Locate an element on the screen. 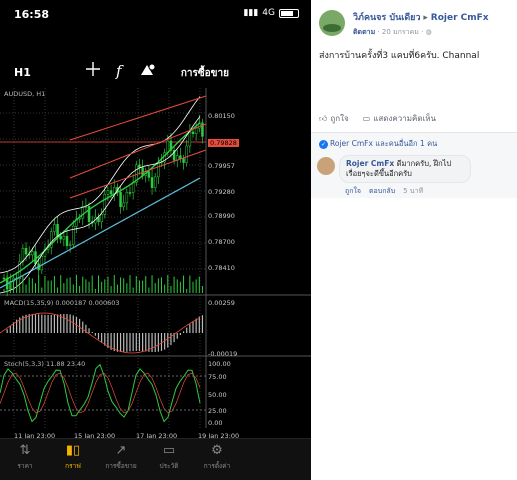 Image resolution: width=517 pixels, height=480 pixels. stoch-tick: 50.00 is located at coordinates (217, 395).